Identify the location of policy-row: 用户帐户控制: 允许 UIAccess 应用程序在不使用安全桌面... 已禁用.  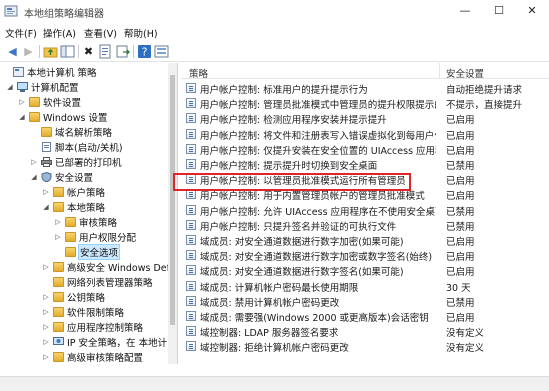
(365, 210).